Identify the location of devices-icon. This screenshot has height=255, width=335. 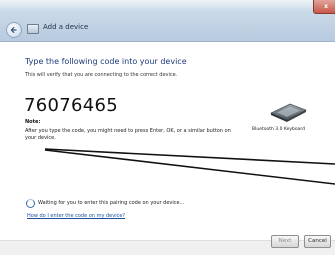
(33, 29).